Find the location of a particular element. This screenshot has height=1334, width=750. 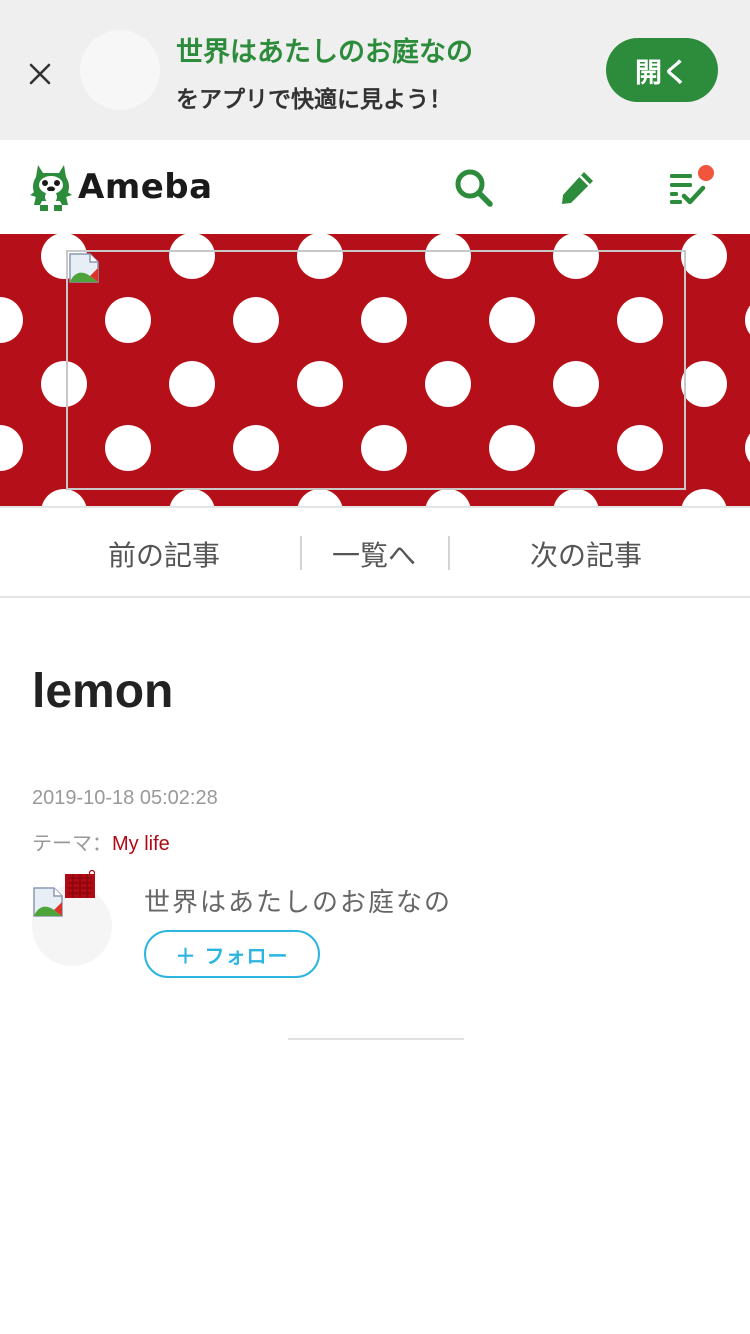

entry-theme: テーマ：My life is located at coordinates (101, 841).